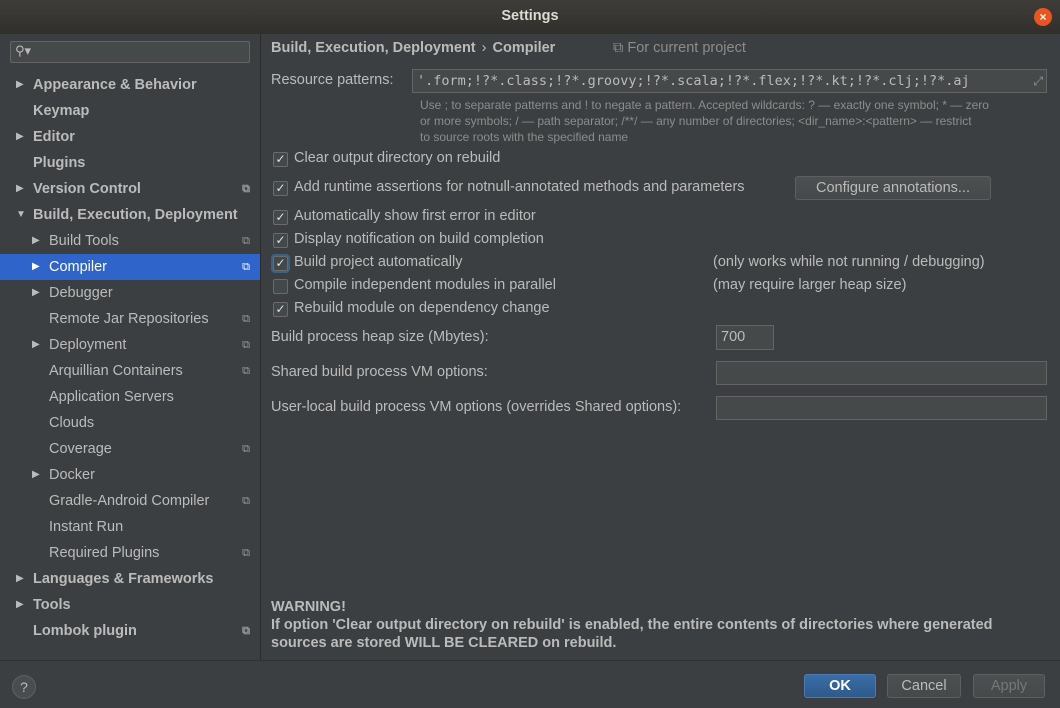 The image size is (1060, 708). Describe the element at coordinates (280, 286) in the screenshot. I see `option-checkbox` at that location.